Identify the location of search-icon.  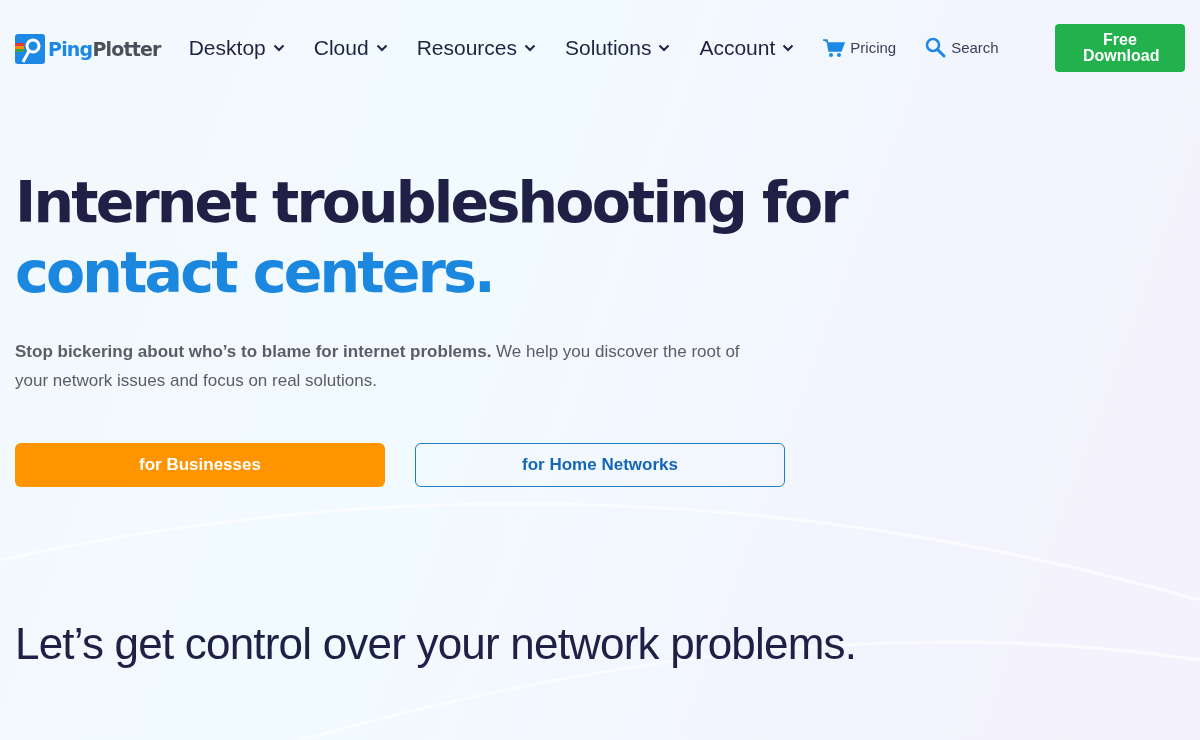
(936, 47).